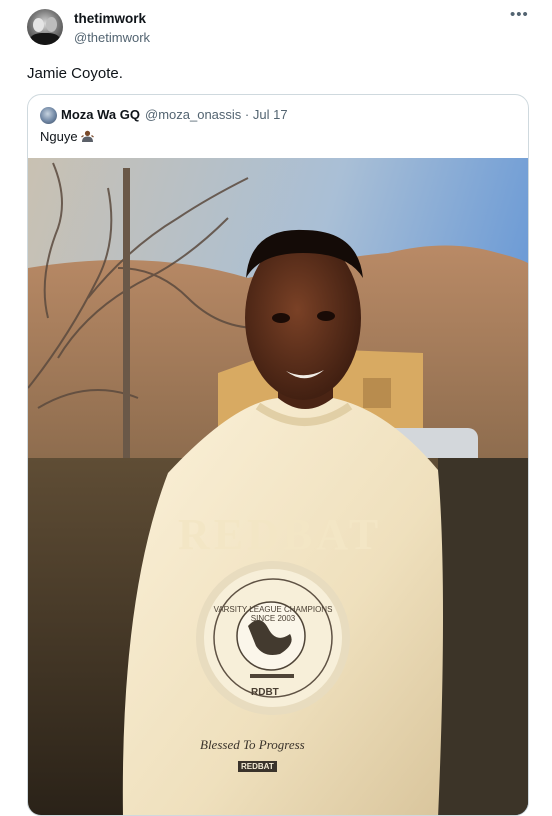  I want to click on author-display-name: thetimwork, so click(110, 18).